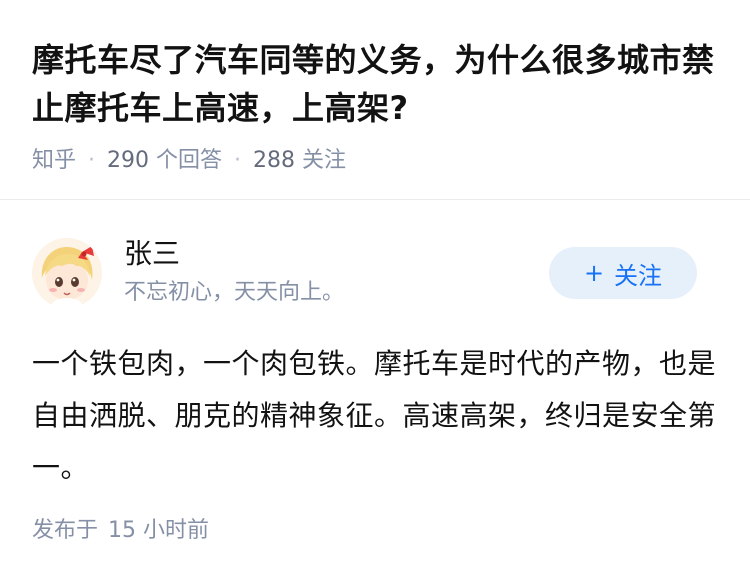 This screenshot has width=750, height=586. Describe the element at coordinates (375, 84) in the screenshot. I see `question-title: 摩托车尽了汽车同等的义务，为什么很多城市禁止摩托车上高速，上高架?` at that location.